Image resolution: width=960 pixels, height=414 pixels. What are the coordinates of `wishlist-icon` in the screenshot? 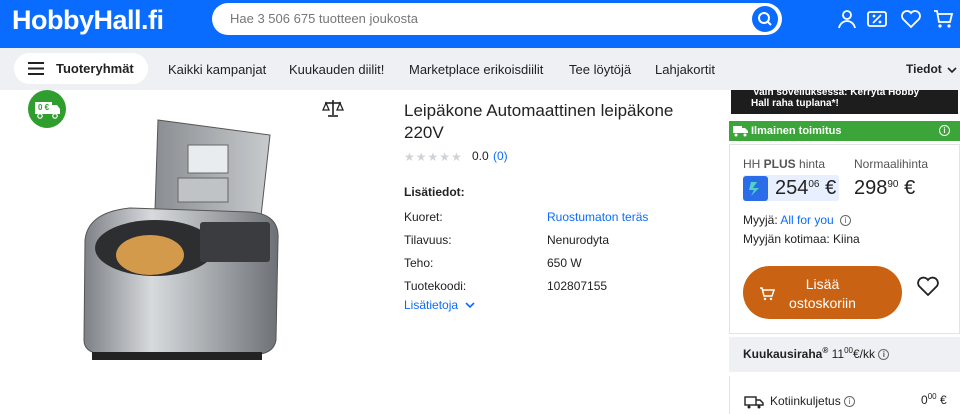 It's located at (911, 19).